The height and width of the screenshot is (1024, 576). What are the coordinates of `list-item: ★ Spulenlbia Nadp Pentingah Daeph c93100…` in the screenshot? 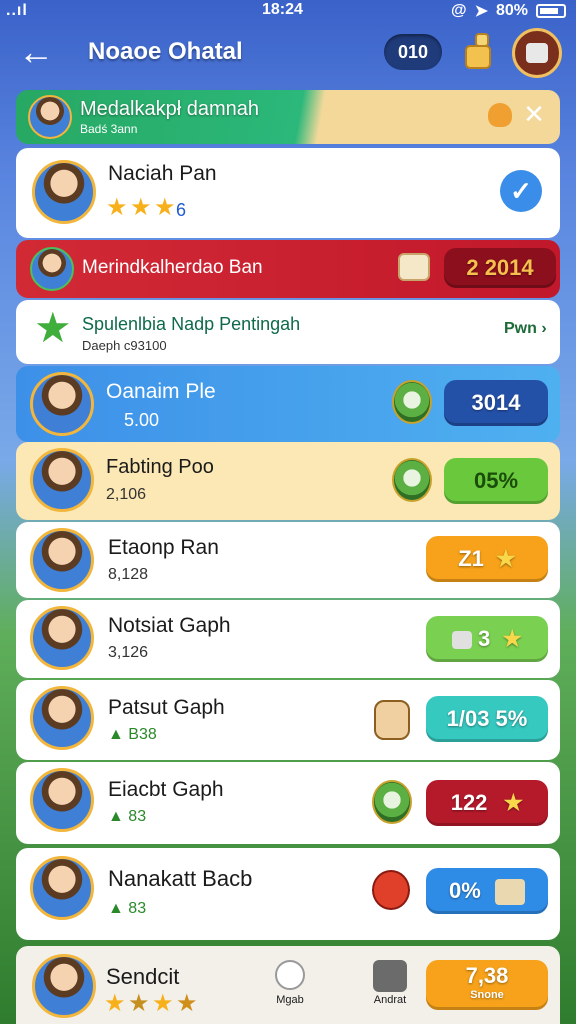 It's located at (288, 332).